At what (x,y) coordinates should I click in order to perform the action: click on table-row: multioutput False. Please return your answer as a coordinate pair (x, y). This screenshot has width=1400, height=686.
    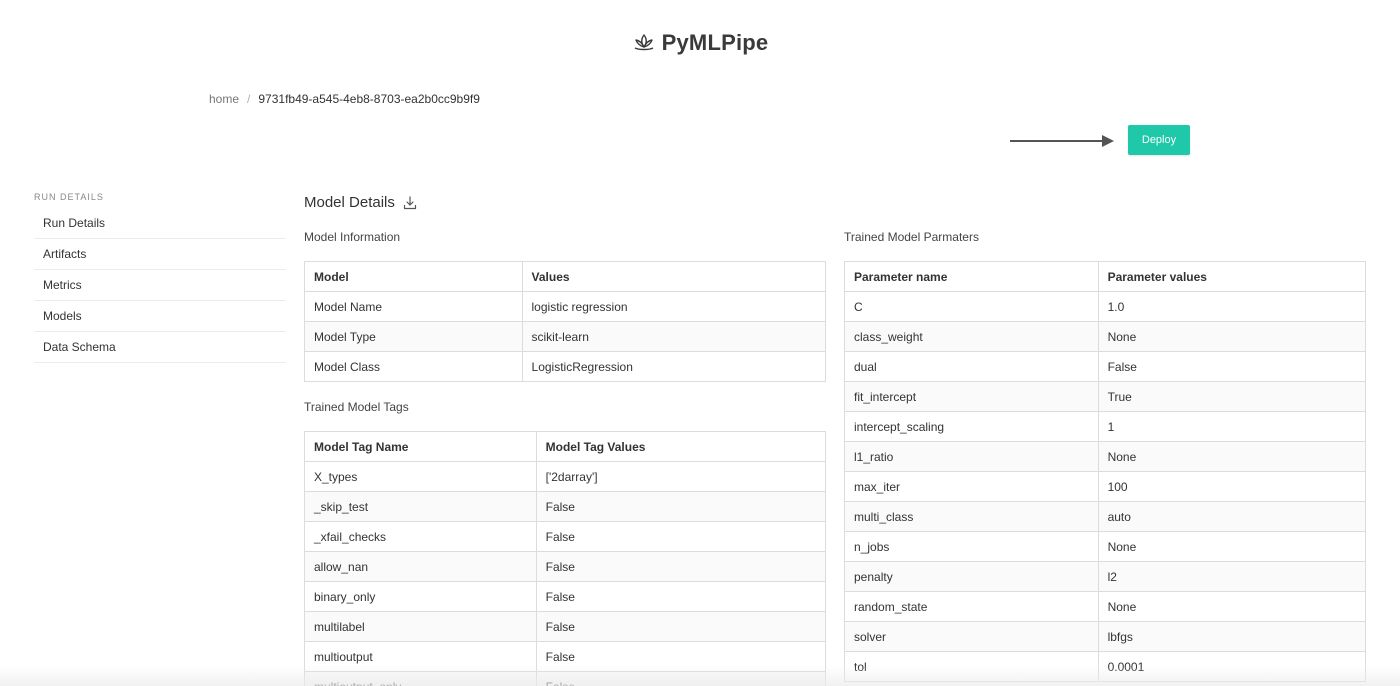
    Looking at the image, I should click on (565, 656).